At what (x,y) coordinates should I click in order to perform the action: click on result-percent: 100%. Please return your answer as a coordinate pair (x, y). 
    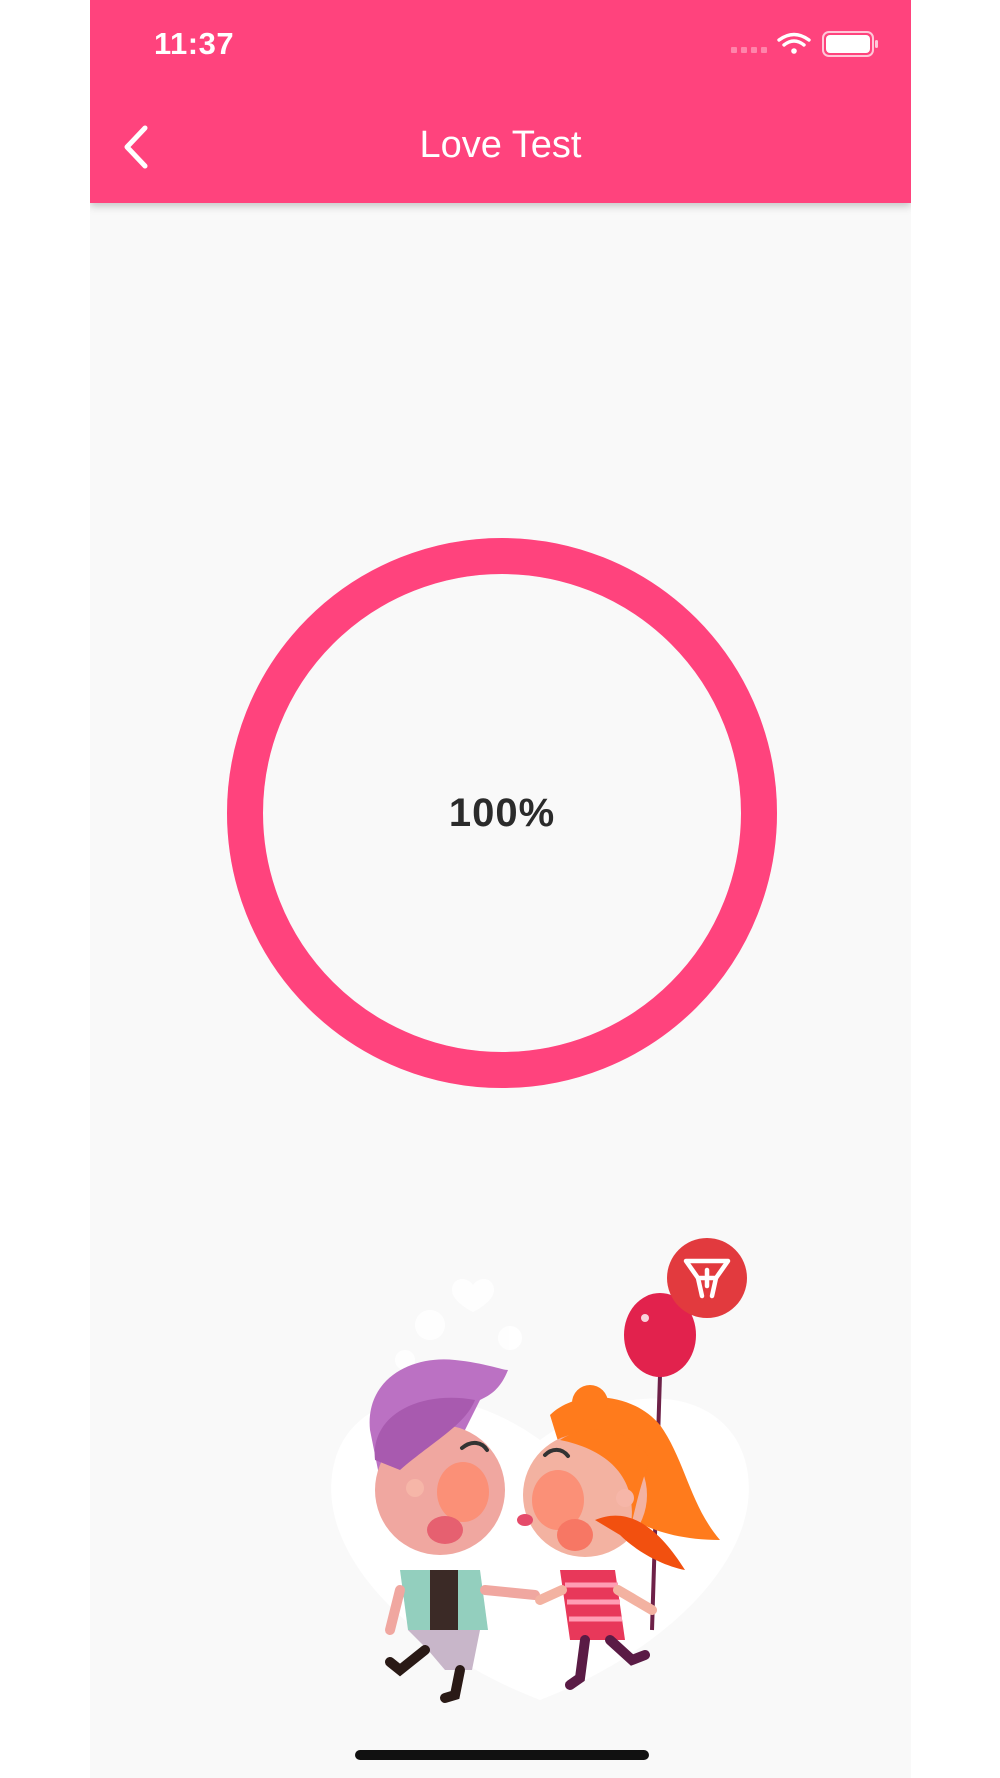
    Looking at the image, I should click on (502, 812).